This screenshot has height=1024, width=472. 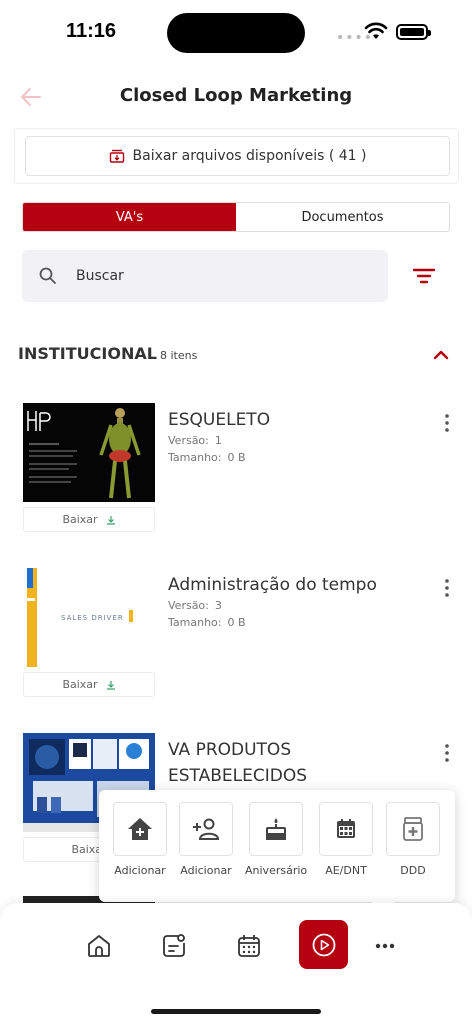 I want to click on nav-notes, so click(x=174, y=946).